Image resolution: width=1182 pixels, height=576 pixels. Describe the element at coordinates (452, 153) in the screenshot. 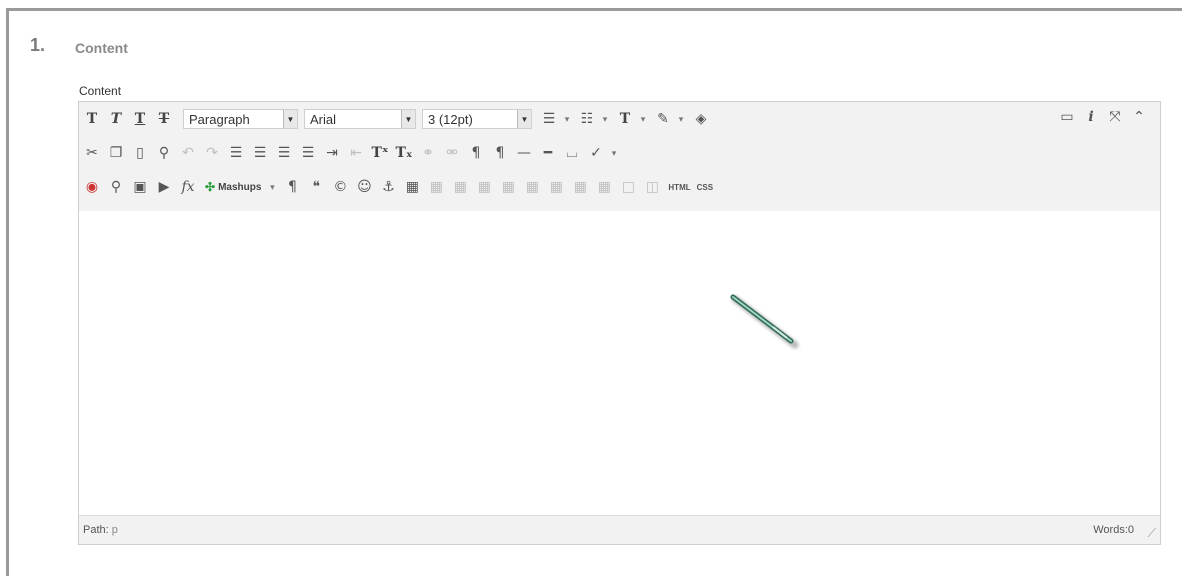

I see `unlink-icon: ⚮` at that location.